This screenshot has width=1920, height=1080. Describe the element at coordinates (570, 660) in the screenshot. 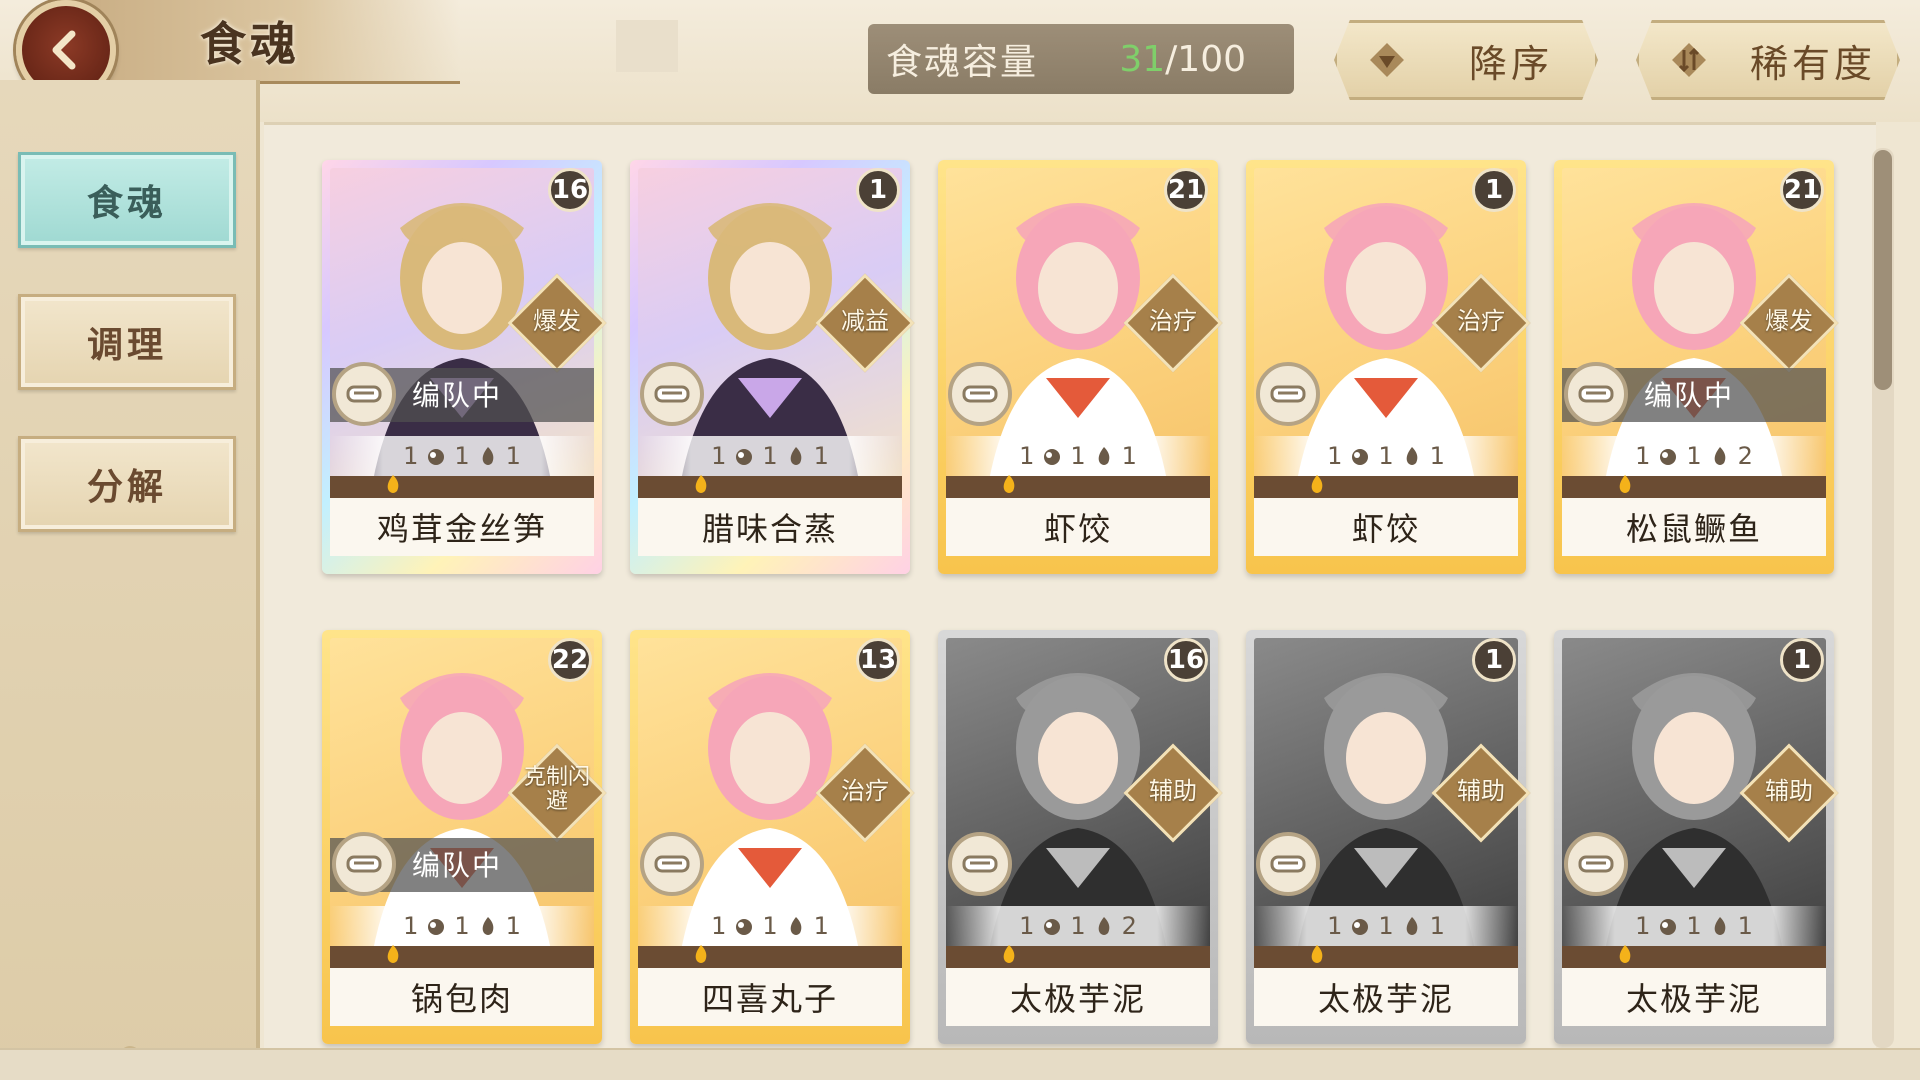

I see `level-badge: 22` at that location.